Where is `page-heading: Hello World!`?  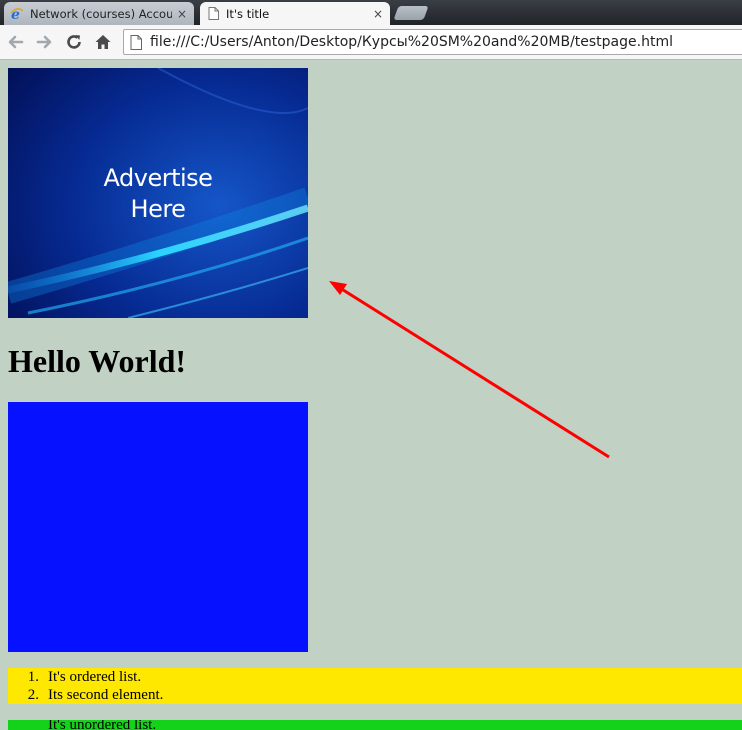
page-heading: Hello World! is located at coordinates (97, 361).